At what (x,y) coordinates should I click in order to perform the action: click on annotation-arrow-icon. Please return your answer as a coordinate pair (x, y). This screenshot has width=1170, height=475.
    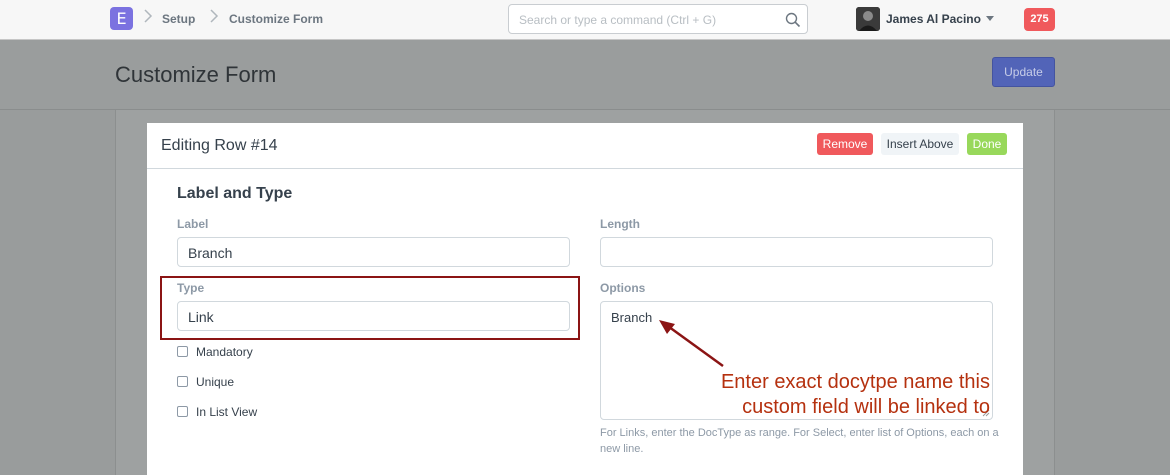
    Looking at the image, I should click on (691, 344).